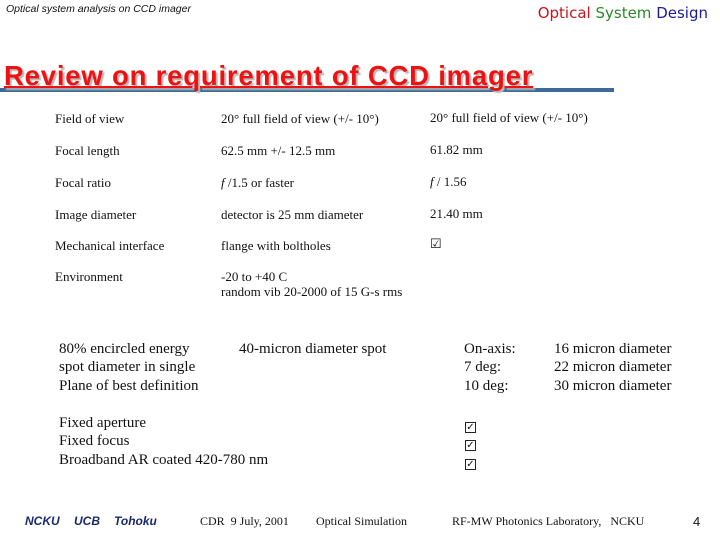 The width and height of the screenshot is (720, 540). I want to click on feature-check-column: ✓ ✓ ✓, so click(470, 444).